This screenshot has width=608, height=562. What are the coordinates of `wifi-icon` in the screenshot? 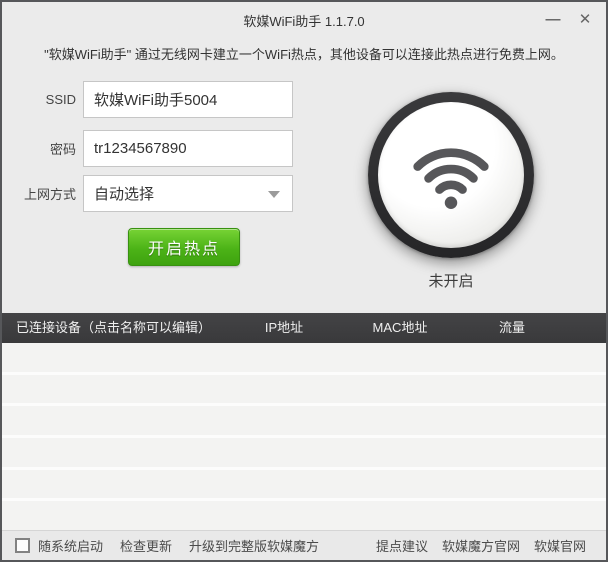 It's located at (451, 175).